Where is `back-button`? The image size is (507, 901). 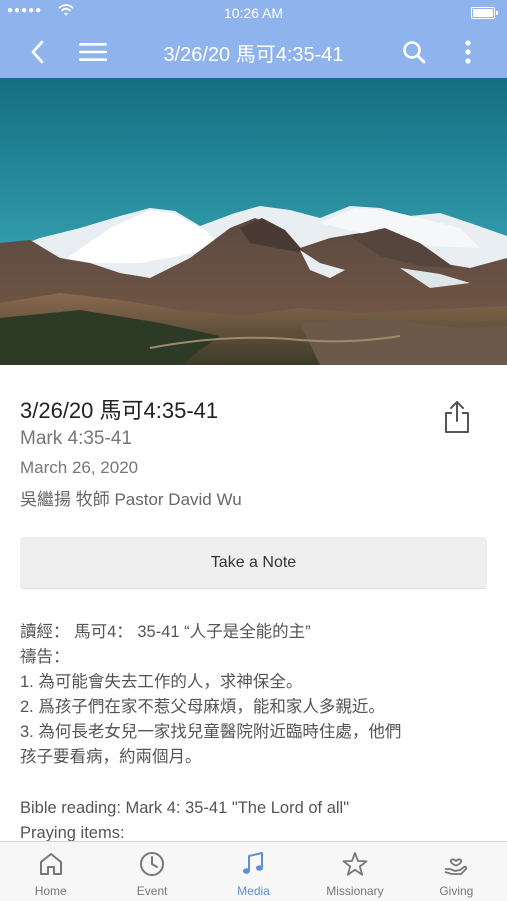 back-button is located at coordinates (38, 52).